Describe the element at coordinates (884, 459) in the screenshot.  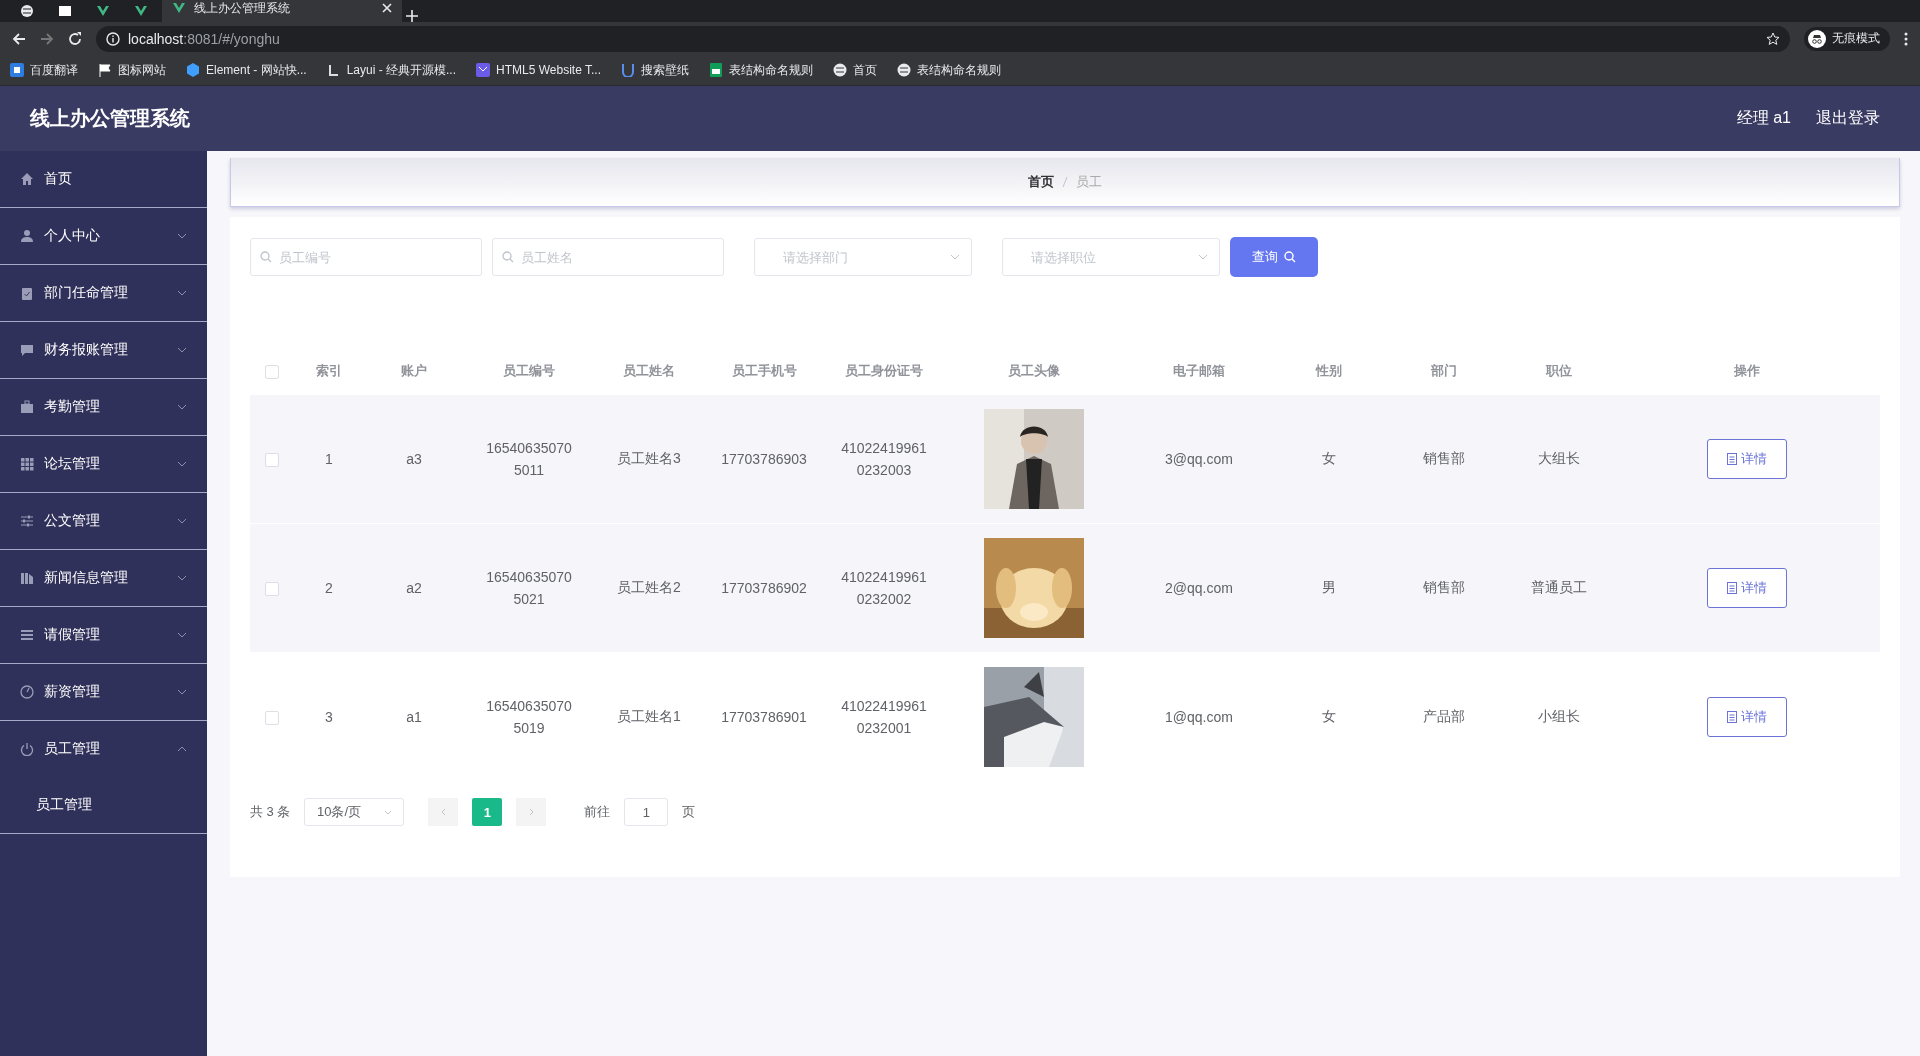
I see `table-cell-text: 410224199610232003` at that location.